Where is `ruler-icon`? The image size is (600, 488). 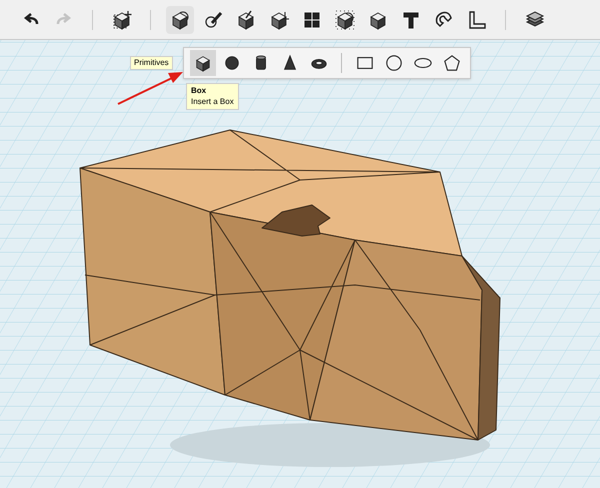 ruler-icon is located at coordinates (476, 20).